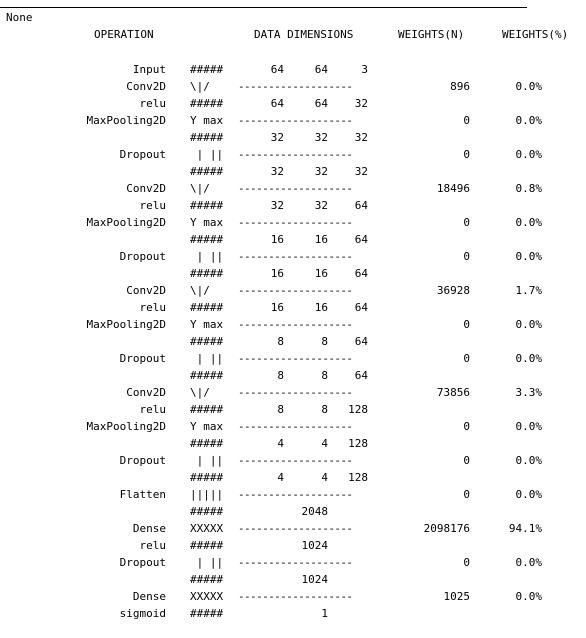 Image resolution: width=586 pixels, height=638 pixels. I want to click on dim1-cell: 16, so click(277, 273).